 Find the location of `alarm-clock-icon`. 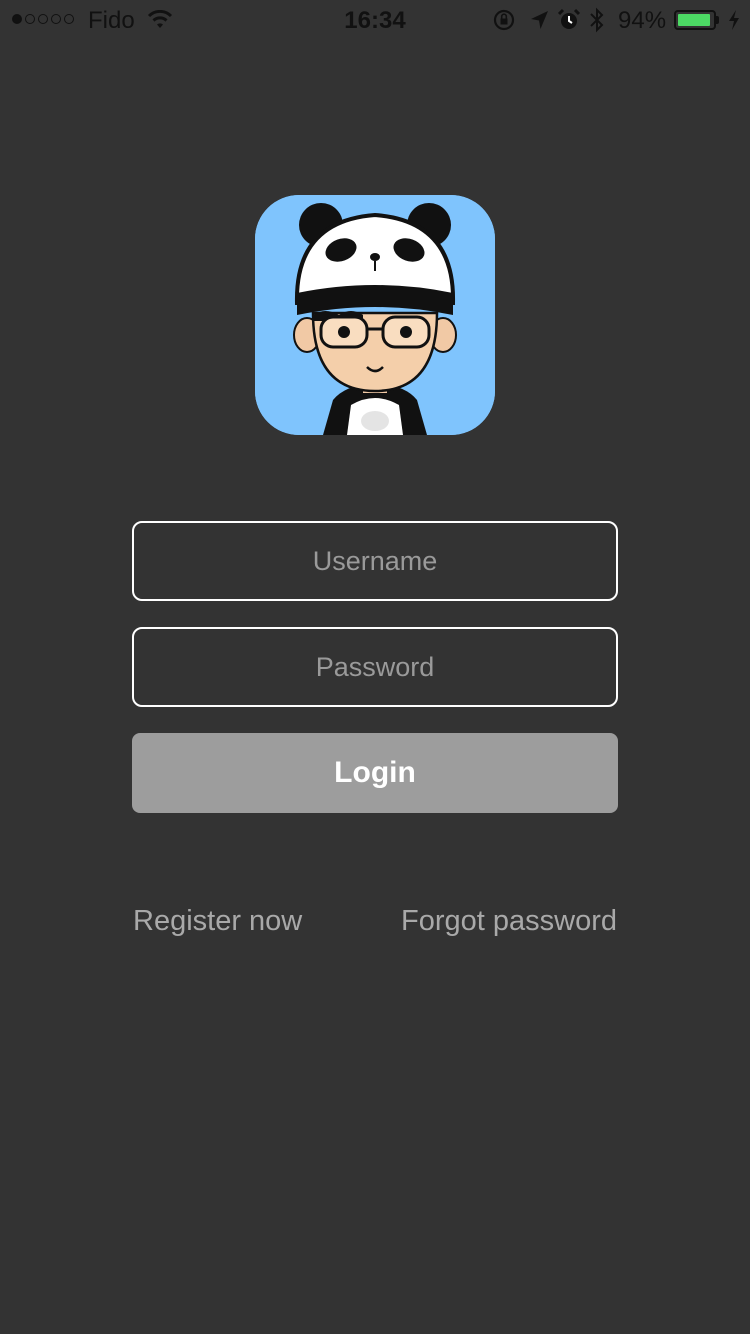

alarm-clock-icon is located at coordinates (569, 23).